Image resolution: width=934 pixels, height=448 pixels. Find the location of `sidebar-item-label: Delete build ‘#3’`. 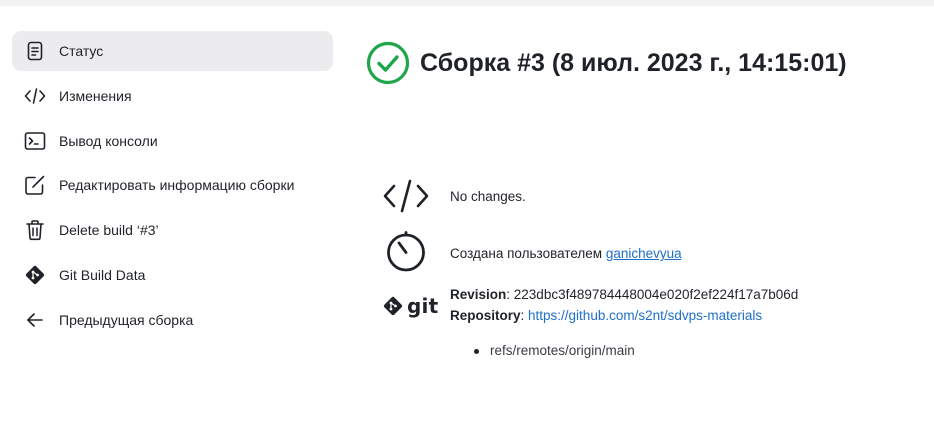

sidebar-item-label: Delete build ‘#3’ is located at coordinates (109, 230).